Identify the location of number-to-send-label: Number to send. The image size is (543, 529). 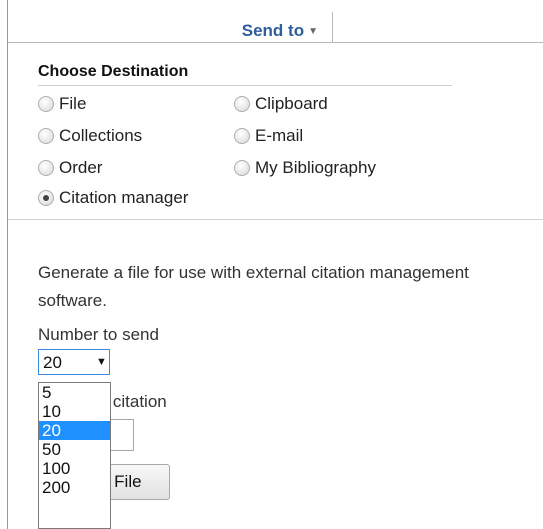
(98, 334).